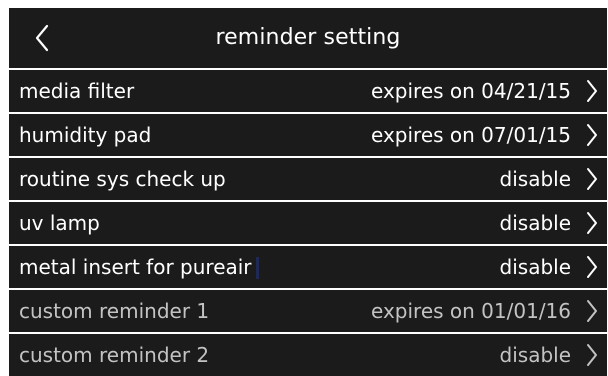  What do you see at coordinates (308, 91) in the screenshot?
I see `reminder-row-media-filter: media filter expires on 04/21/15` at bounding box center [308, 91].